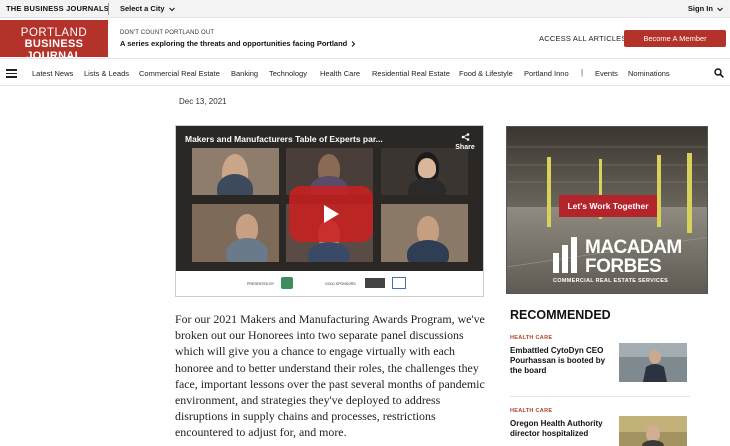 The height and width of the screenshot is (446, 730). Describe the element at coordinates (608, 206) in the screenshot. I see `ad-cta-button: Let's Work Together` at that location.